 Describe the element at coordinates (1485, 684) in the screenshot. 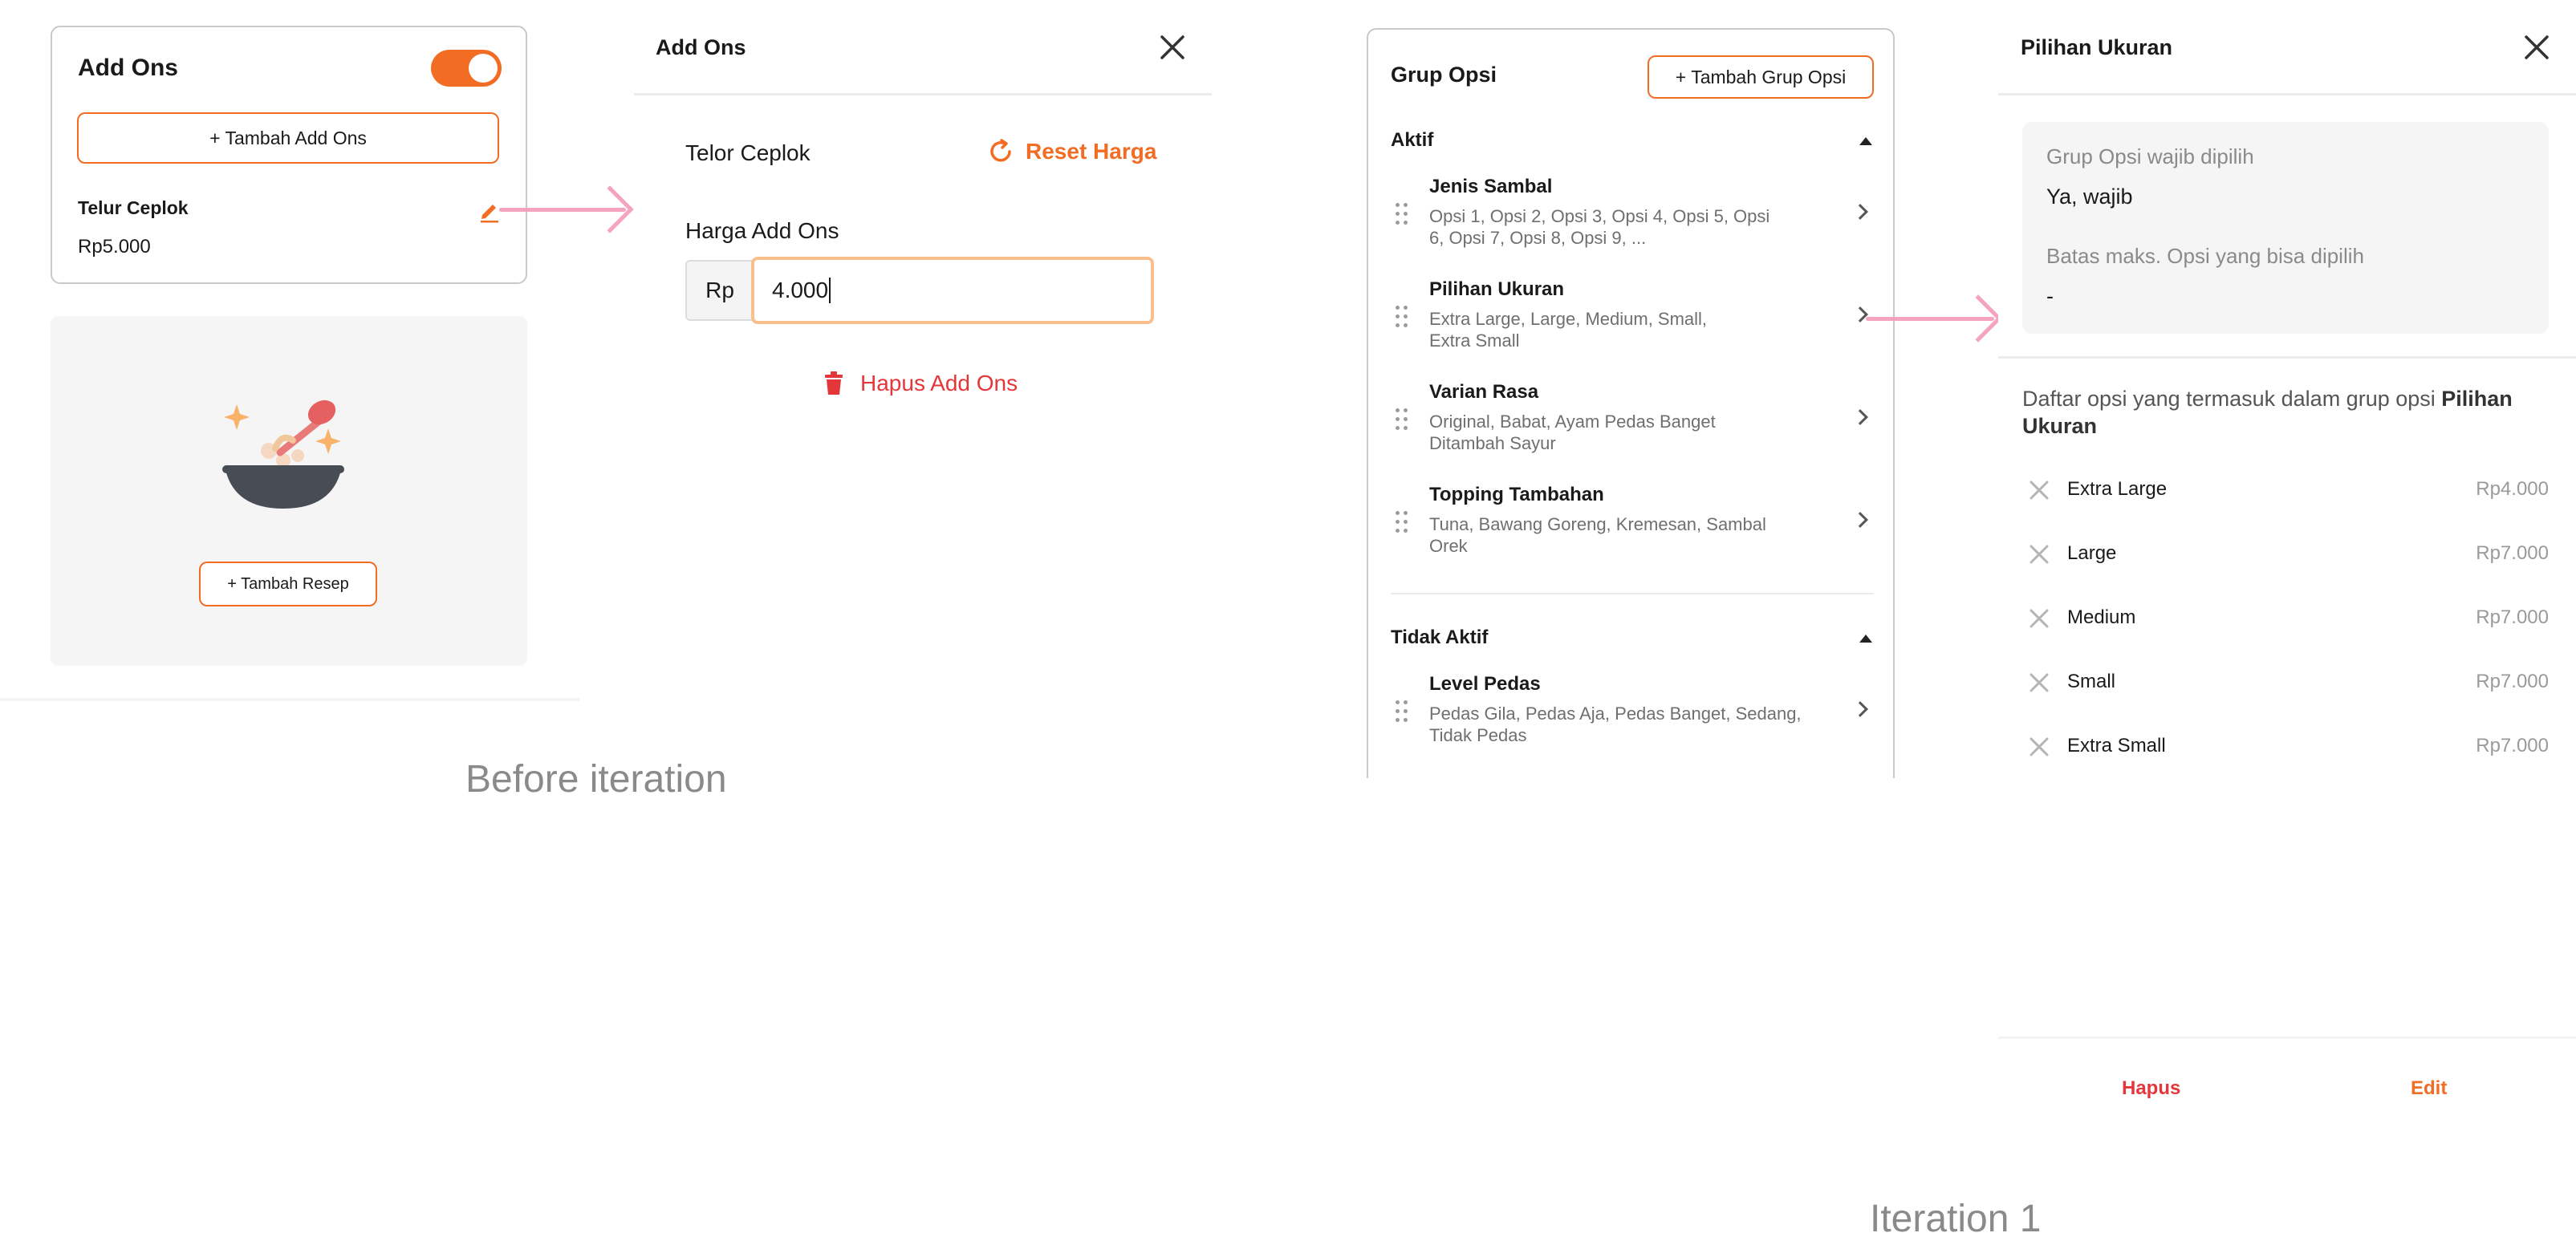

I see `group-name: Level Pedas` at that location.